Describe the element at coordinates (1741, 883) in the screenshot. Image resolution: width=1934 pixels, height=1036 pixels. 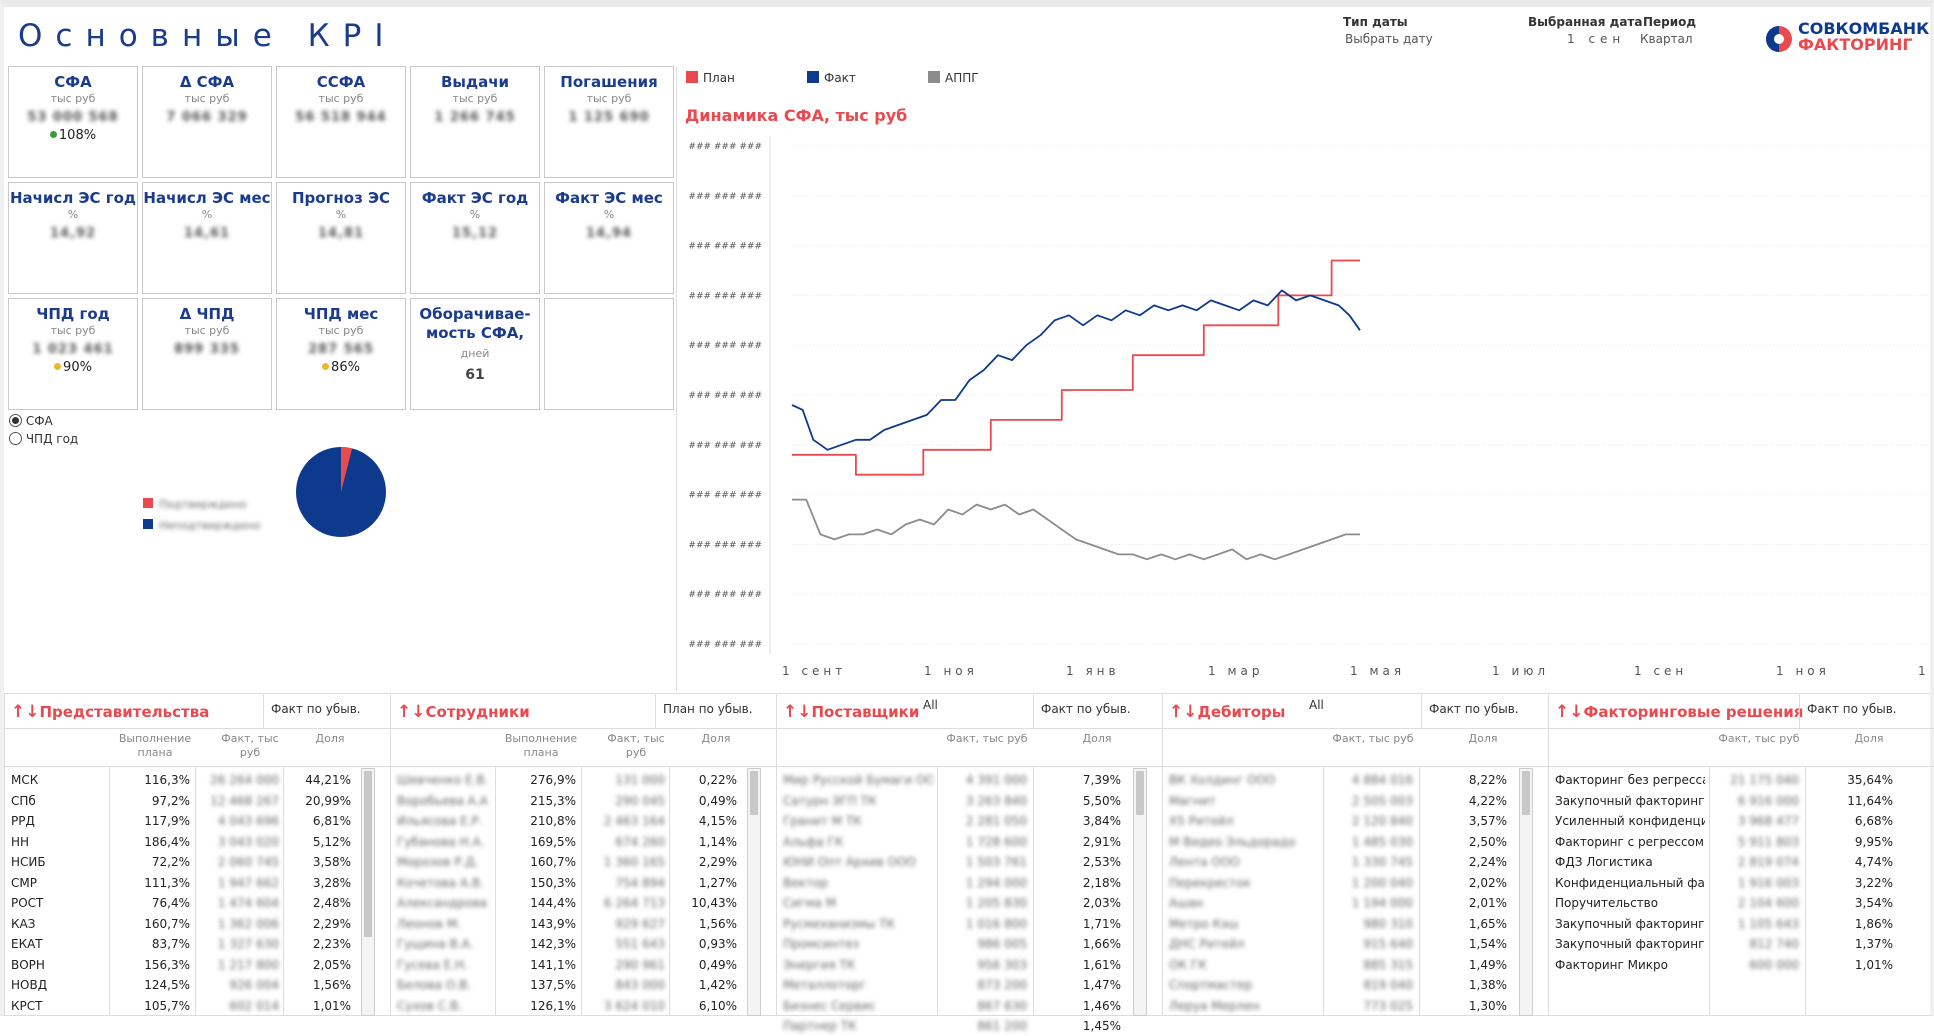
I see `table-row: Конфиденциальный факторинг 1 916 003 3,22%` at that location.